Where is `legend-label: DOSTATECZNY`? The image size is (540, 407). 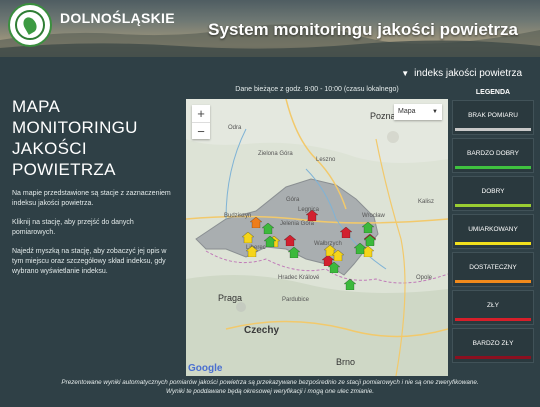 legend-label: DOSTATECZNY is located at coordinates (493, 267).